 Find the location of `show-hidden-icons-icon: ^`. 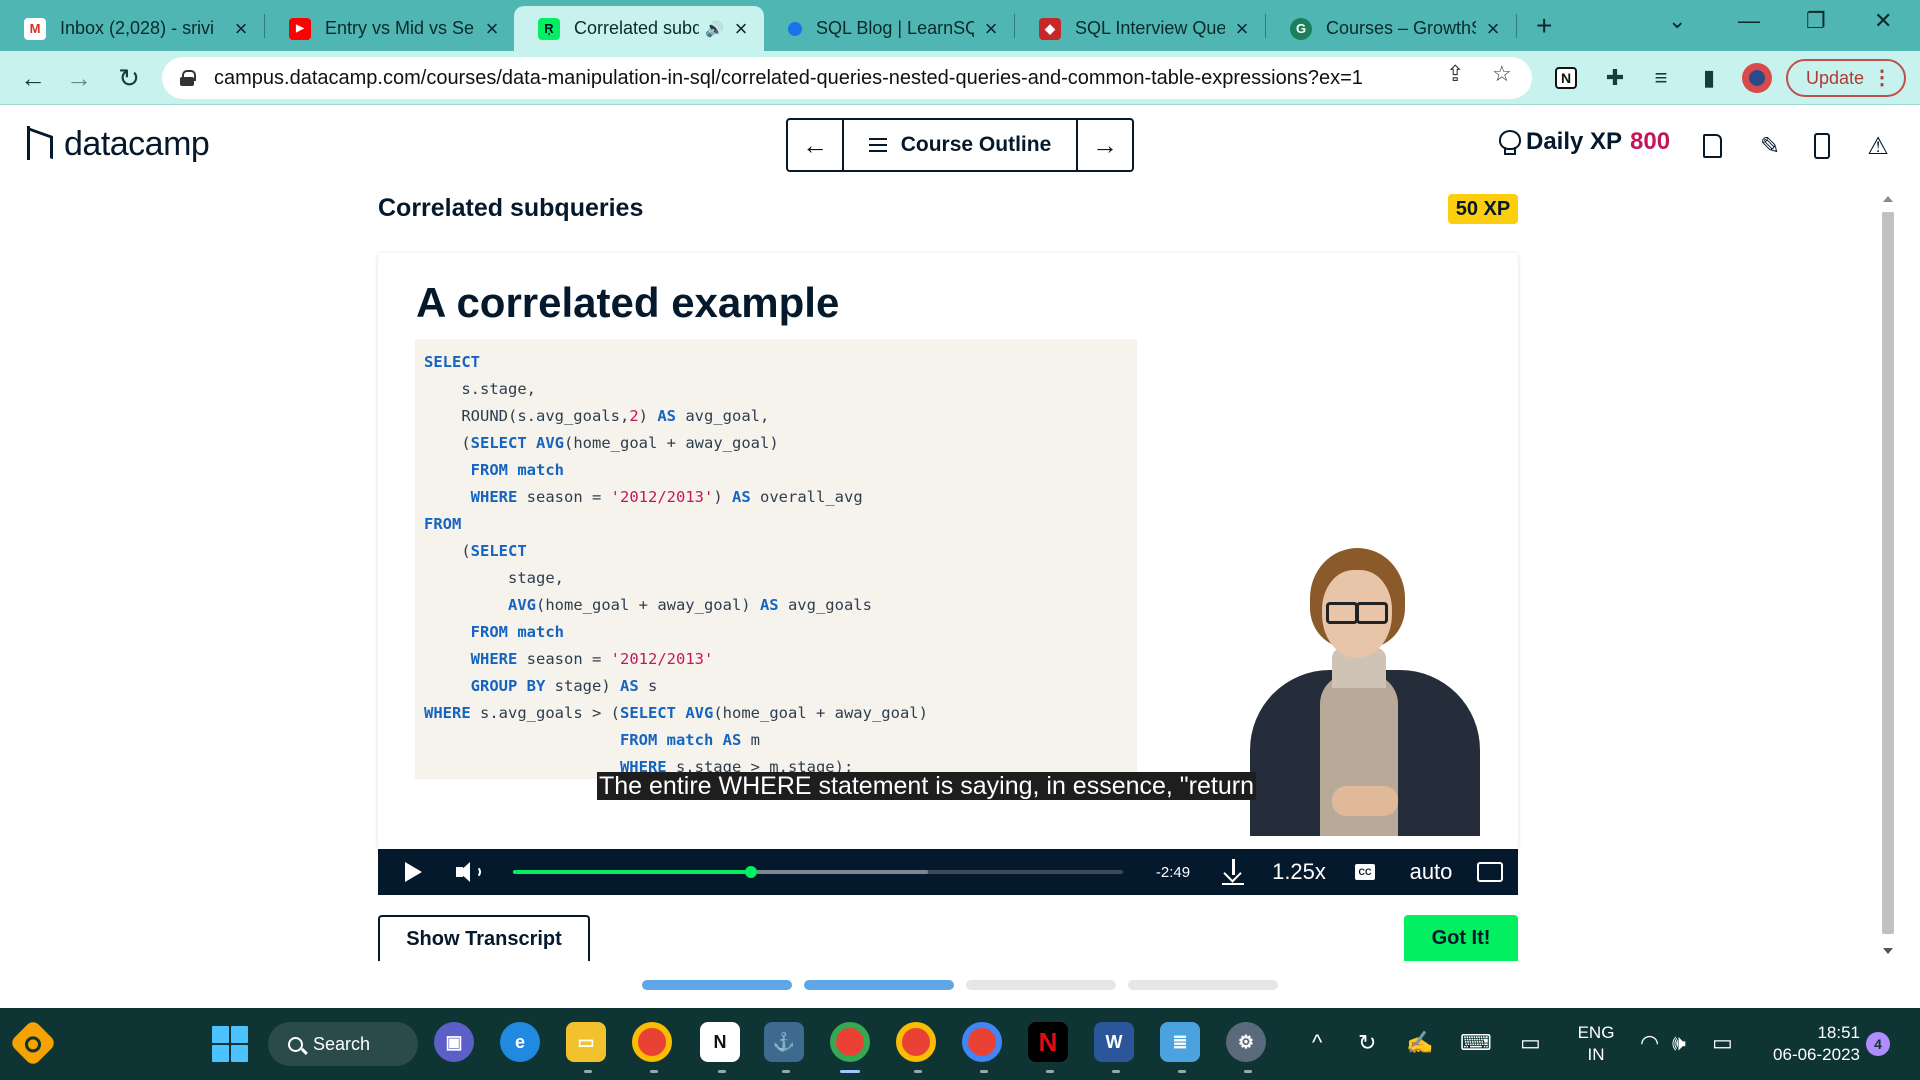

show-hidden-icons-icon: ^ is located at coordinates (1317, 1043).